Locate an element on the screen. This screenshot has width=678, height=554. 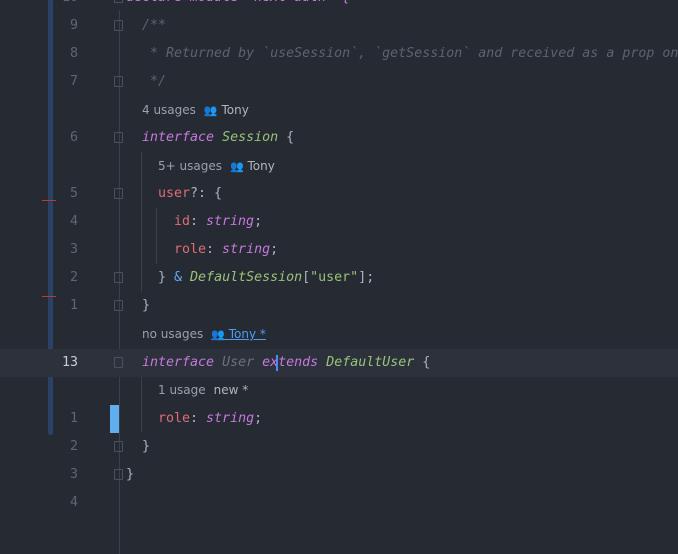
code-line: 7 */ is located at coordinates (339, 82).